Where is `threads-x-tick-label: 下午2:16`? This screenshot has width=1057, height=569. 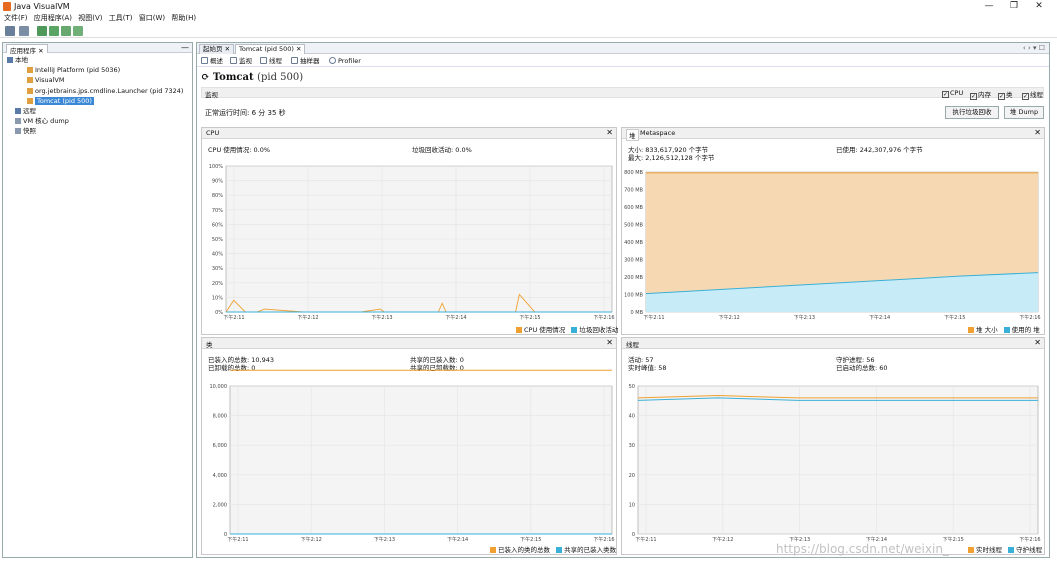
threads-x-tick-label: 下午2:16 is located at coordinates (1029, 539).